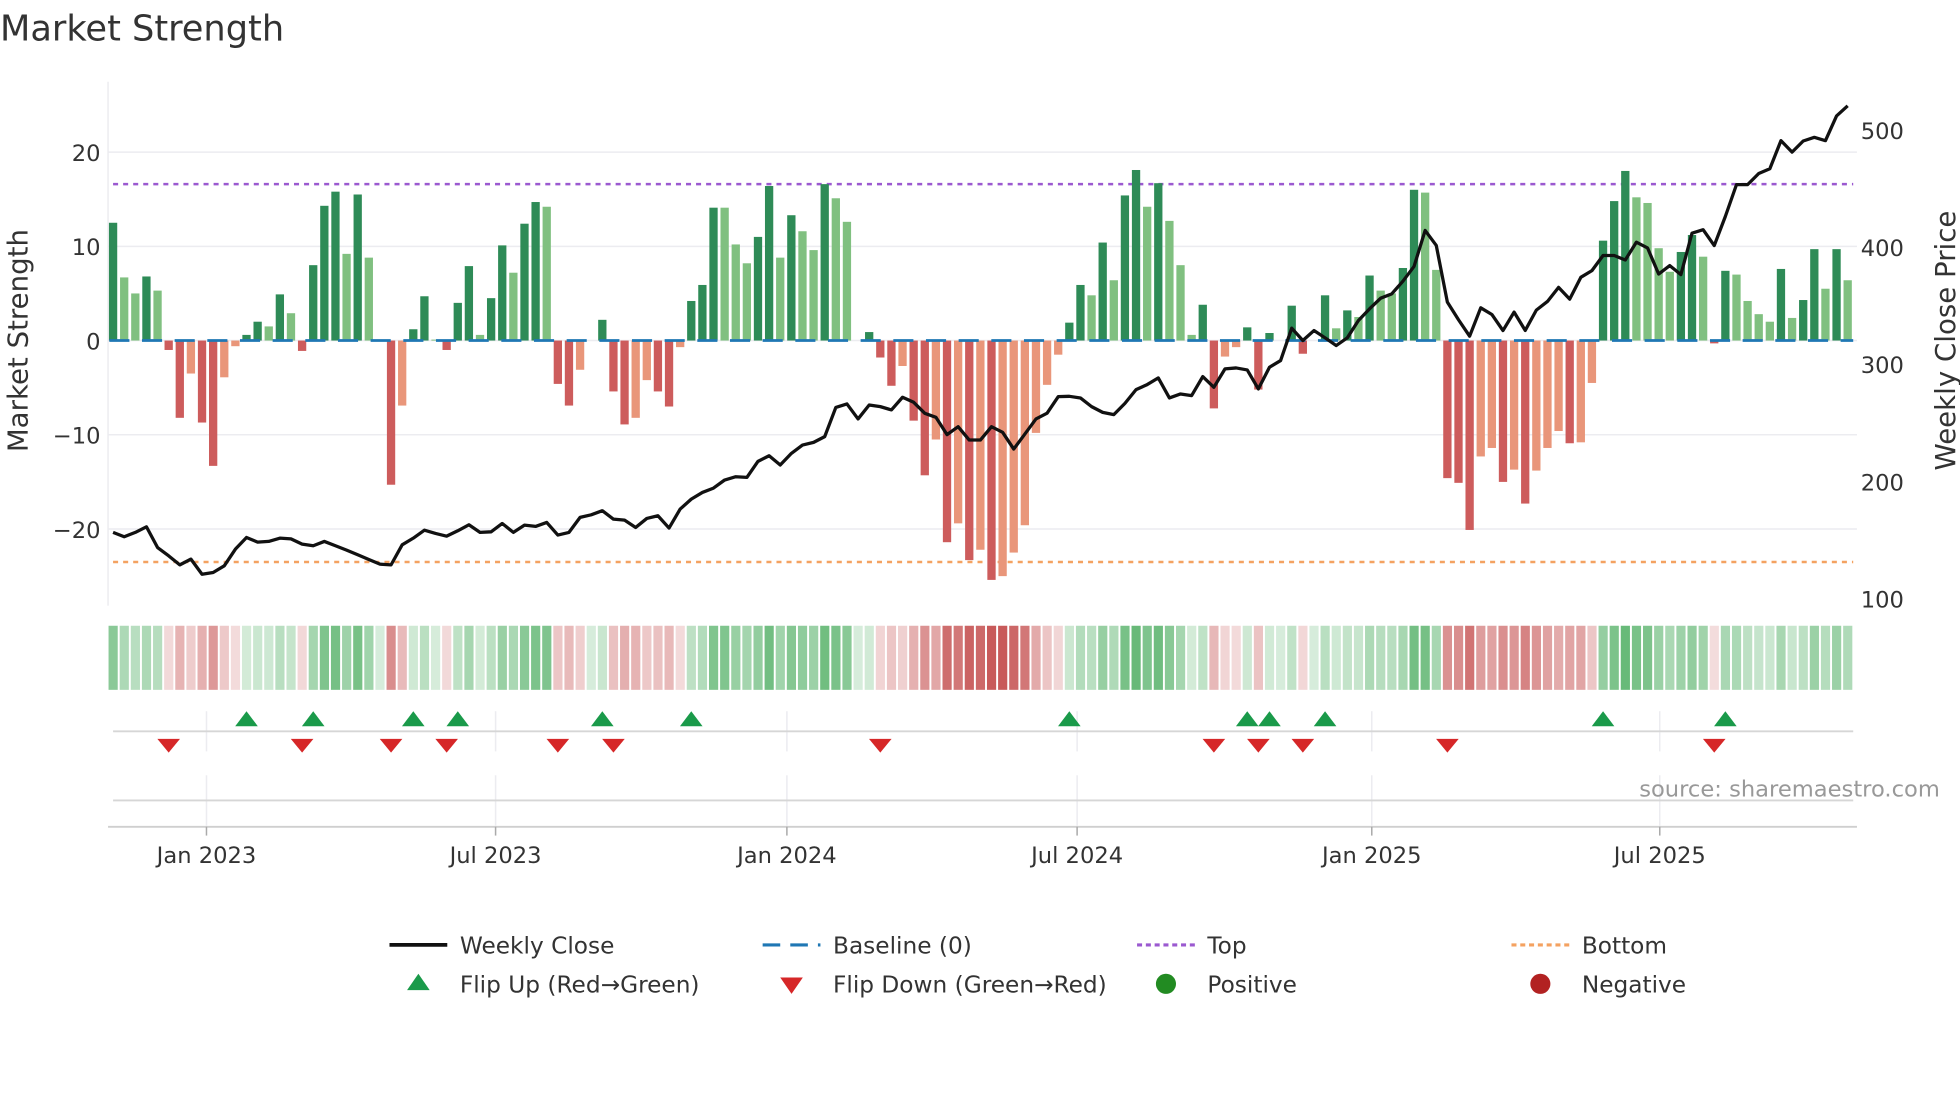 The height and width of the screenshot is (1102, 1960). I want to click on legend-label: Positive, so click(1252, 985).